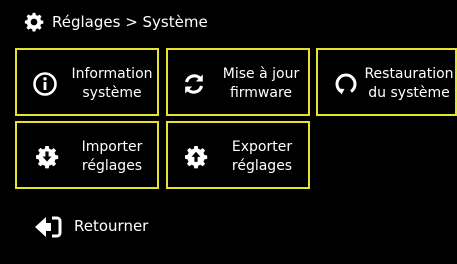 The image size is (457, 264). I want to click on system-info-button: Information système, so click(87, 82).